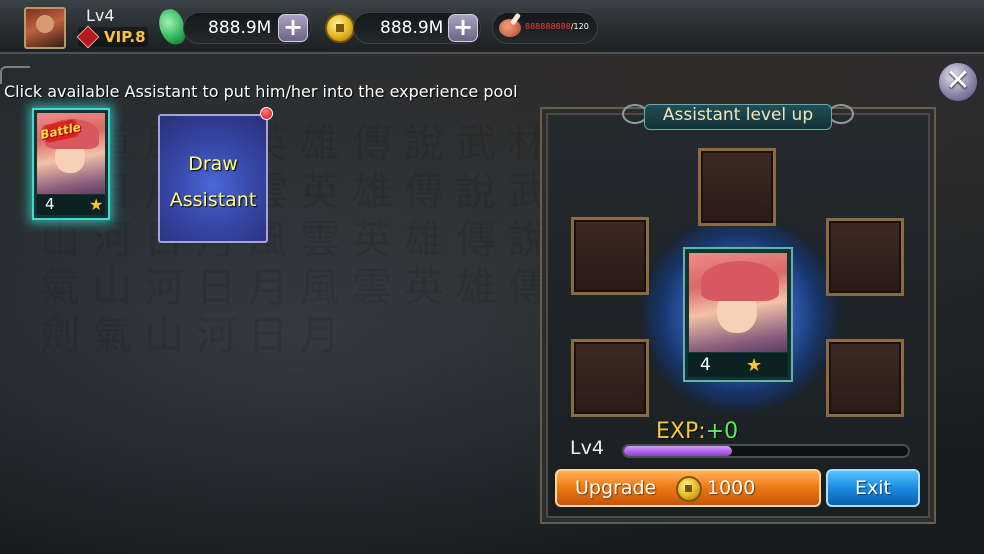  What do you see at coordinates (731, 488) in the screenshot?
I see `upgrade-cost: 1000` at bounding box center [731, 488].